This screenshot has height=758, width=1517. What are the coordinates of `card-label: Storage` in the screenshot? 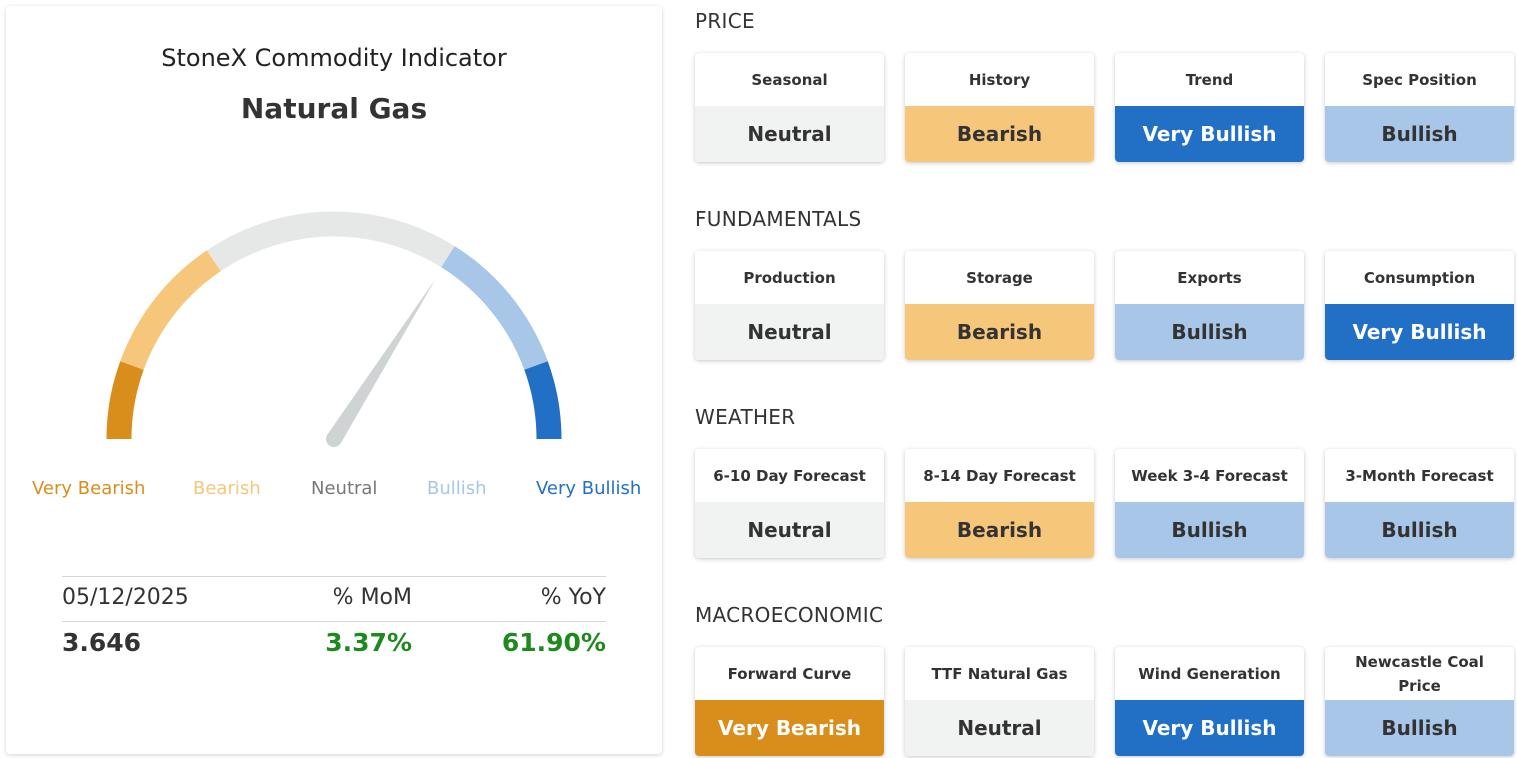 It's located at (999, 277).